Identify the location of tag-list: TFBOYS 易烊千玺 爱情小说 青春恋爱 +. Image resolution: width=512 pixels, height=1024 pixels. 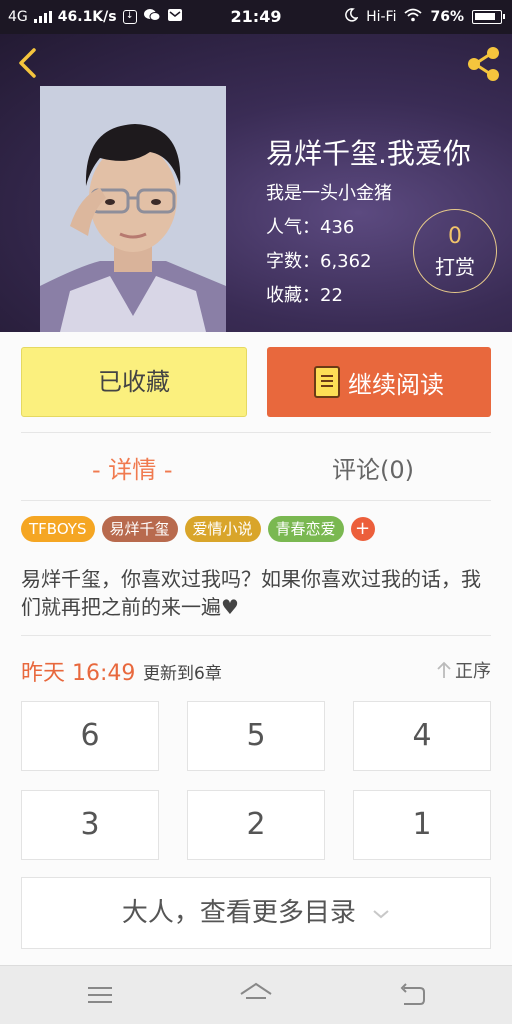
(198, 529).